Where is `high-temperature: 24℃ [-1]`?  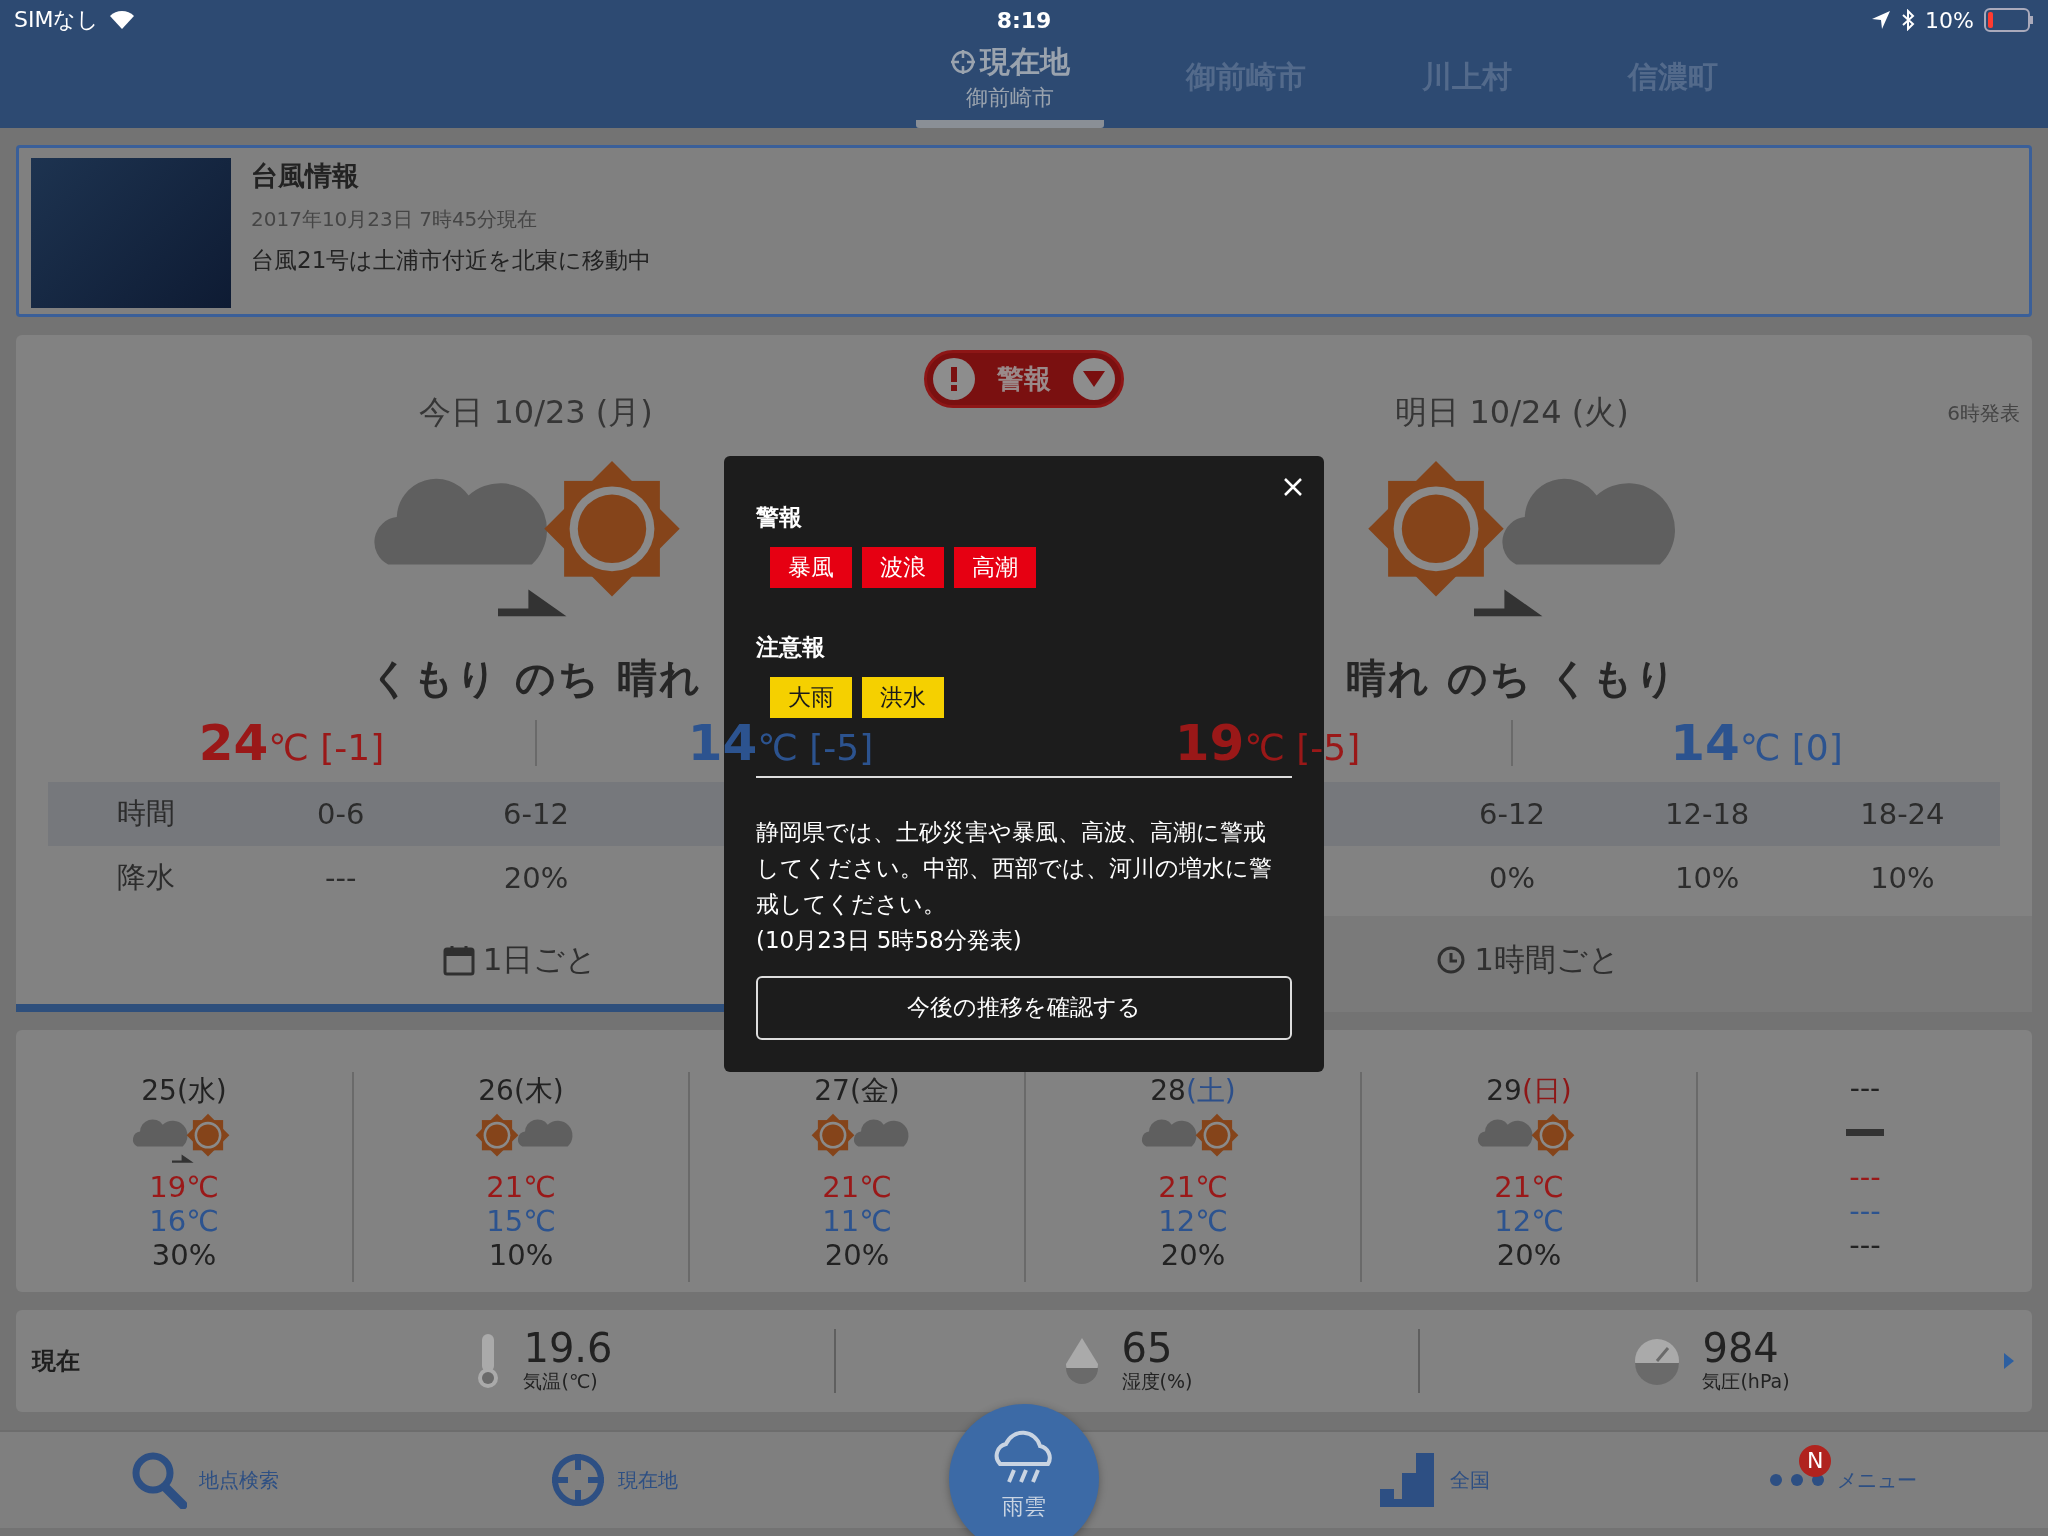
high-temperature: 24℃ [-1] is located at coordinates (291, 743).